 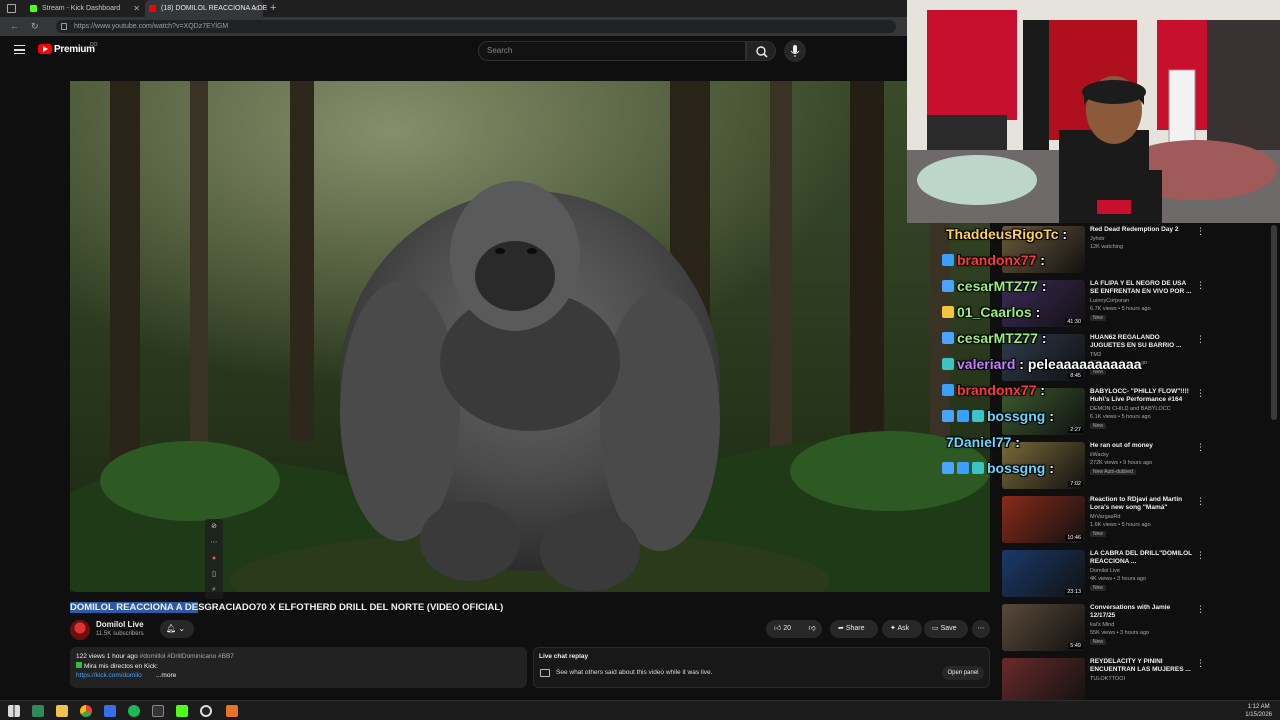 I want to click on tab-youtube-video: (18) DOMILOL REACCIONA A DE ✕, so click(x=206, y=8).